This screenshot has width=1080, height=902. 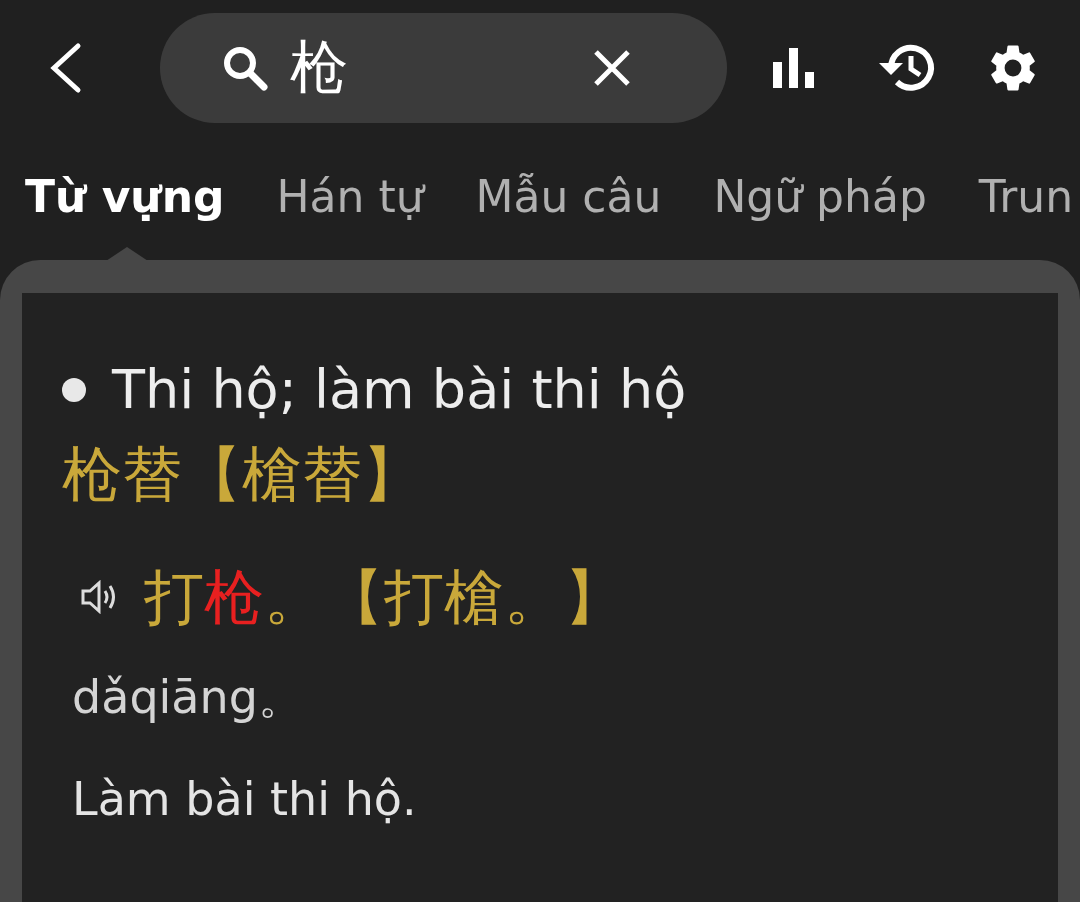 I want to click on bullet-icon, so click(x=74, y=390).